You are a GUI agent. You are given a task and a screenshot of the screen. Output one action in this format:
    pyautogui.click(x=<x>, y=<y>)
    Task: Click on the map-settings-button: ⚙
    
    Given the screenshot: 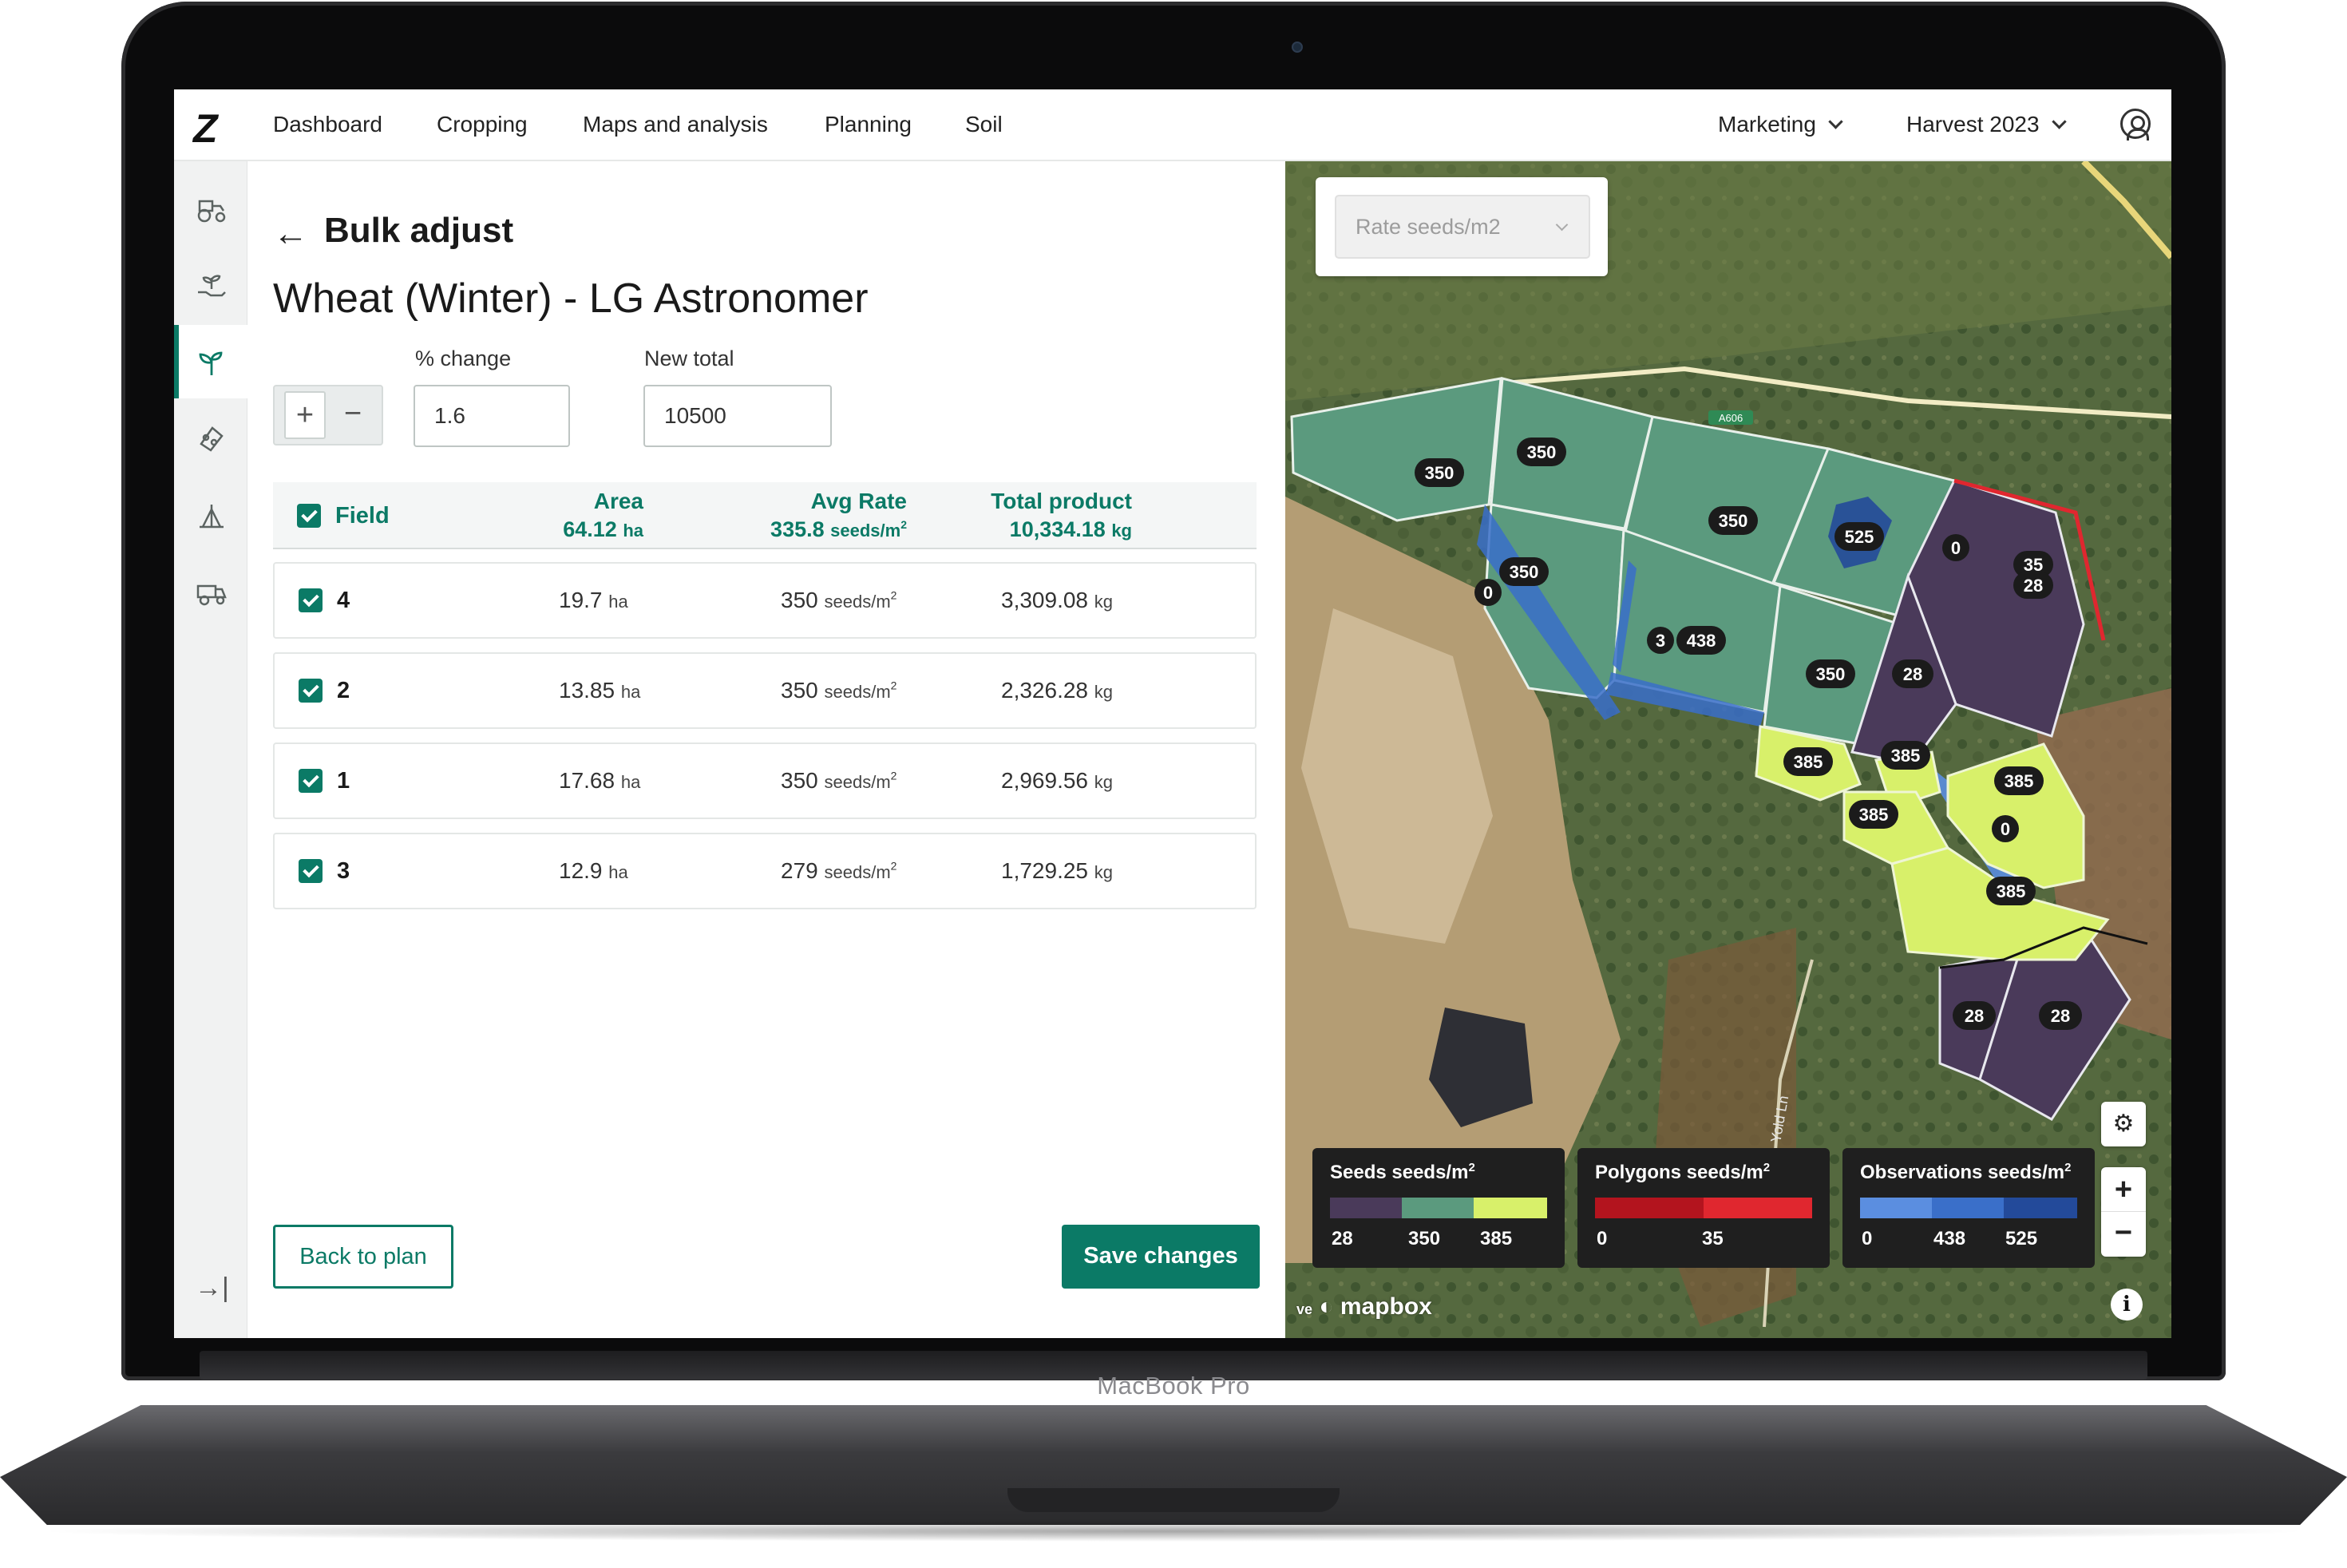 What is the action you would take?
    pyautogui.click(x=2124, y=1124)
    